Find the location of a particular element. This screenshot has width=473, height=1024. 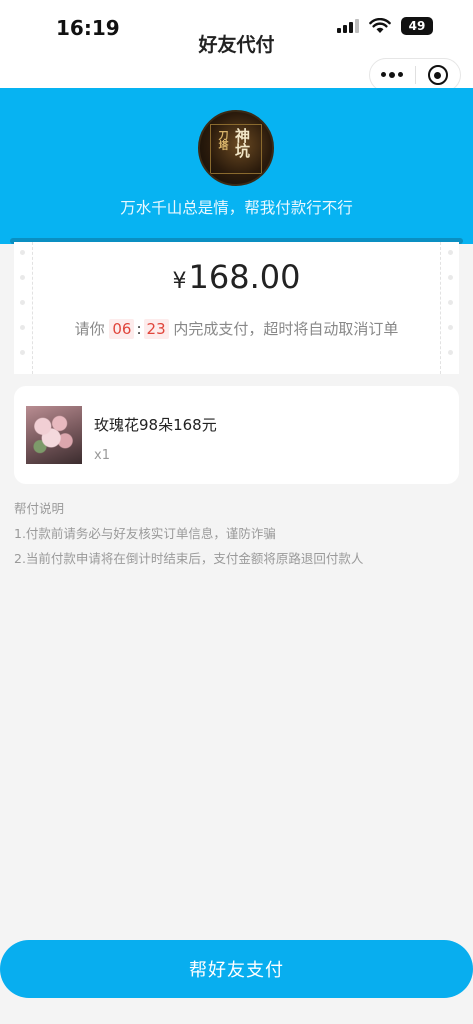

avatar-text-large: 神坑 is located at coordinates (242, 143).